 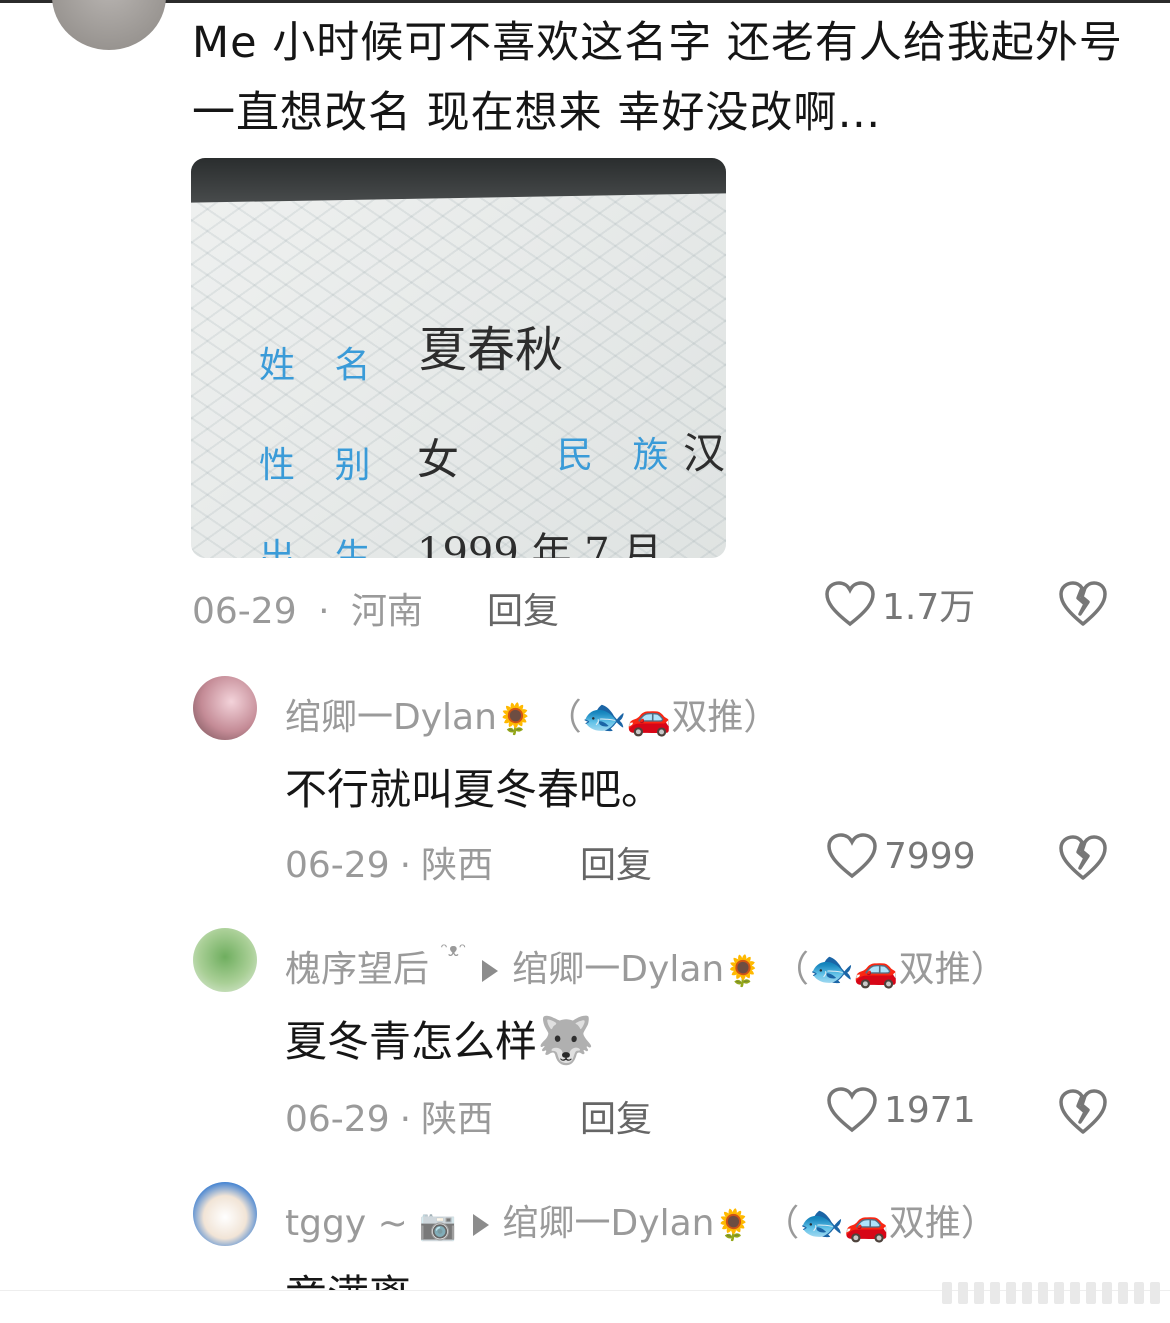 I want to click on reply-author: 槐序望后 ᵔᴥᵔ 绾卿一Dylan🌻 （🐟🚗双推）, so click(x=646, y=966).